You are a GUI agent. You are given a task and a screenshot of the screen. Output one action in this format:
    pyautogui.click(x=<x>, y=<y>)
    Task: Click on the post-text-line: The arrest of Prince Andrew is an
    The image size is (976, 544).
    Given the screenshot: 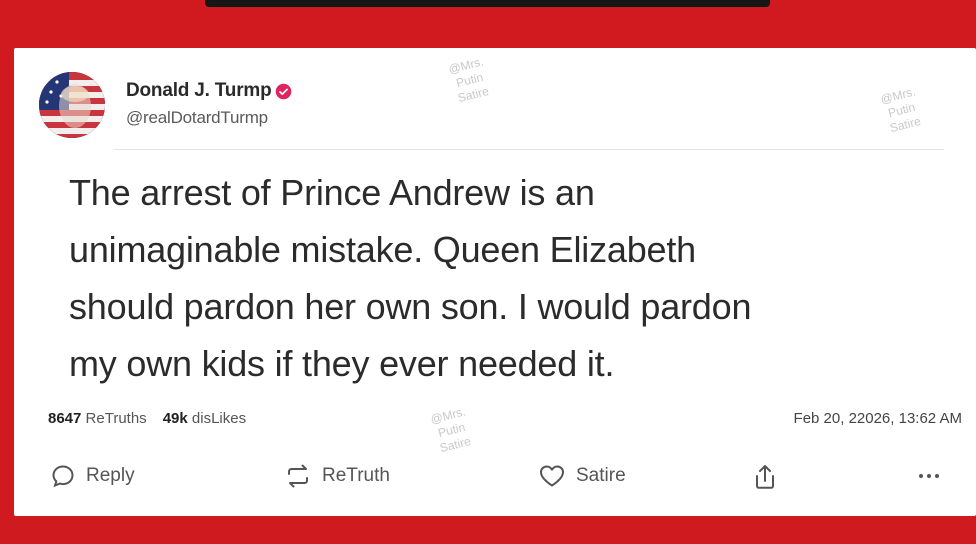 What is the action you would take?
    pyautogui.click(x=332, y=192)
    